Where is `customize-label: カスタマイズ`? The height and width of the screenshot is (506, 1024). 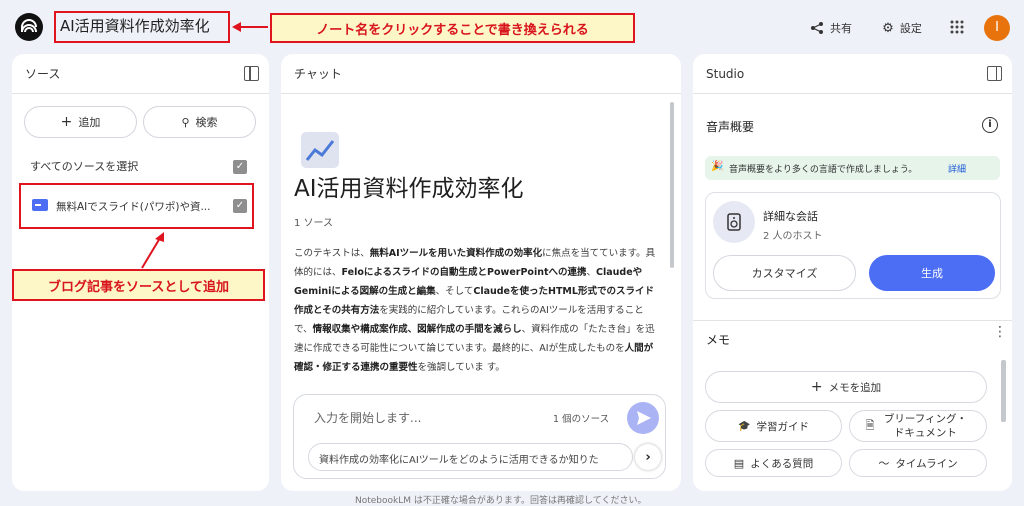 customize-label: カスタマイズ is located at coordinates (784, 273).